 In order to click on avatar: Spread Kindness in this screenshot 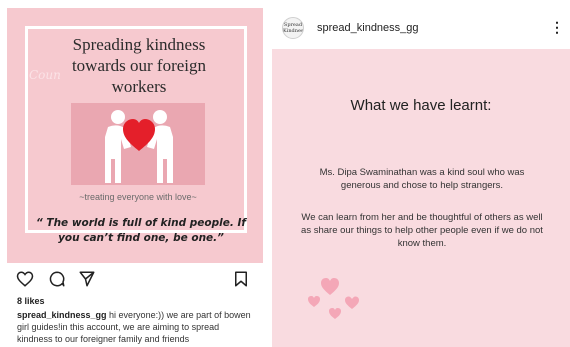, I will do `click(293, 28)`.